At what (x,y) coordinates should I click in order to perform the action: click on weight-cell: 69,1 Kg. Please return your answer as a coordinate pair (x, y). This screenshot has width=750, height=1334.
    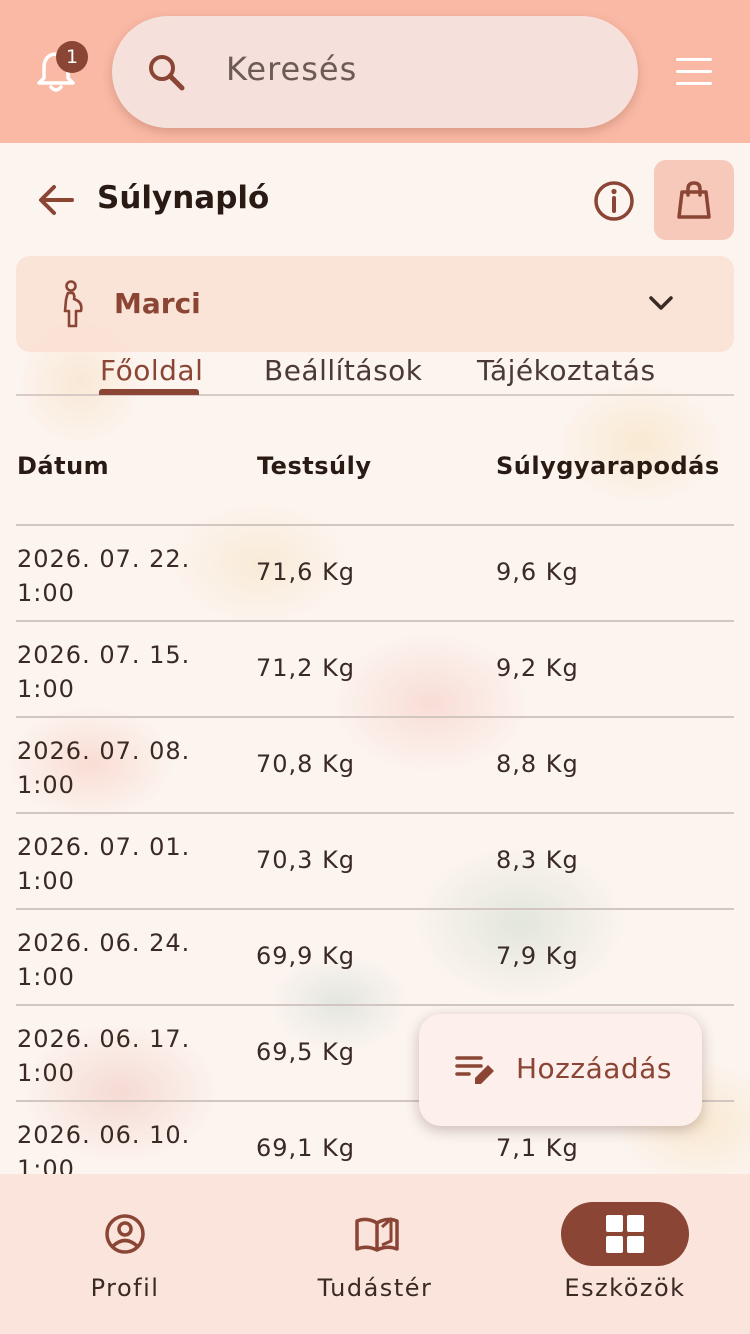
    Looking at the image, I should click on (306, 1148).